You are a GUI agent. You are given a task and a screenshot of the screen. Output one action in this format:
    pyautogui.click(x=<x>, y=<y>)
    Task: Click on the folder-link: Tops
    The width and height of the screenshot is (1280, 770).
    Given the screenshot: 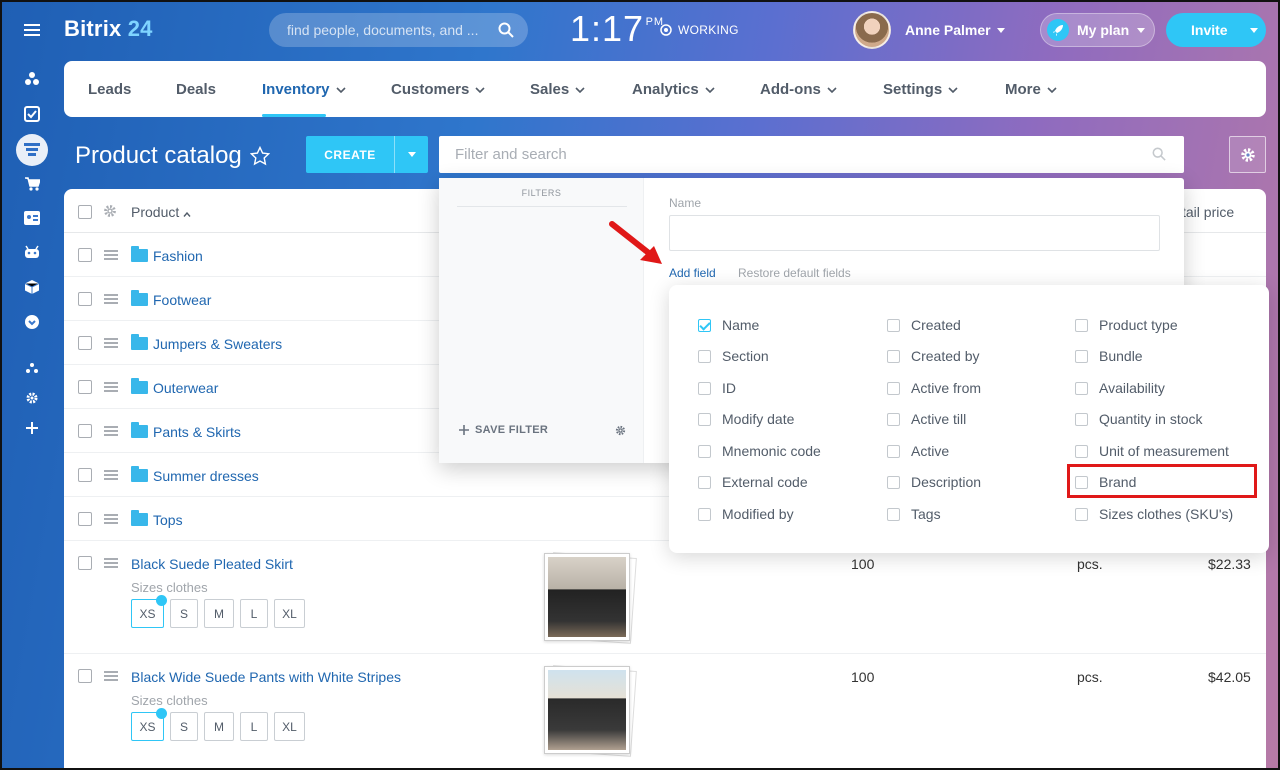 What is the action you would take?
    pyautogui.click(x=168, y=520)
    